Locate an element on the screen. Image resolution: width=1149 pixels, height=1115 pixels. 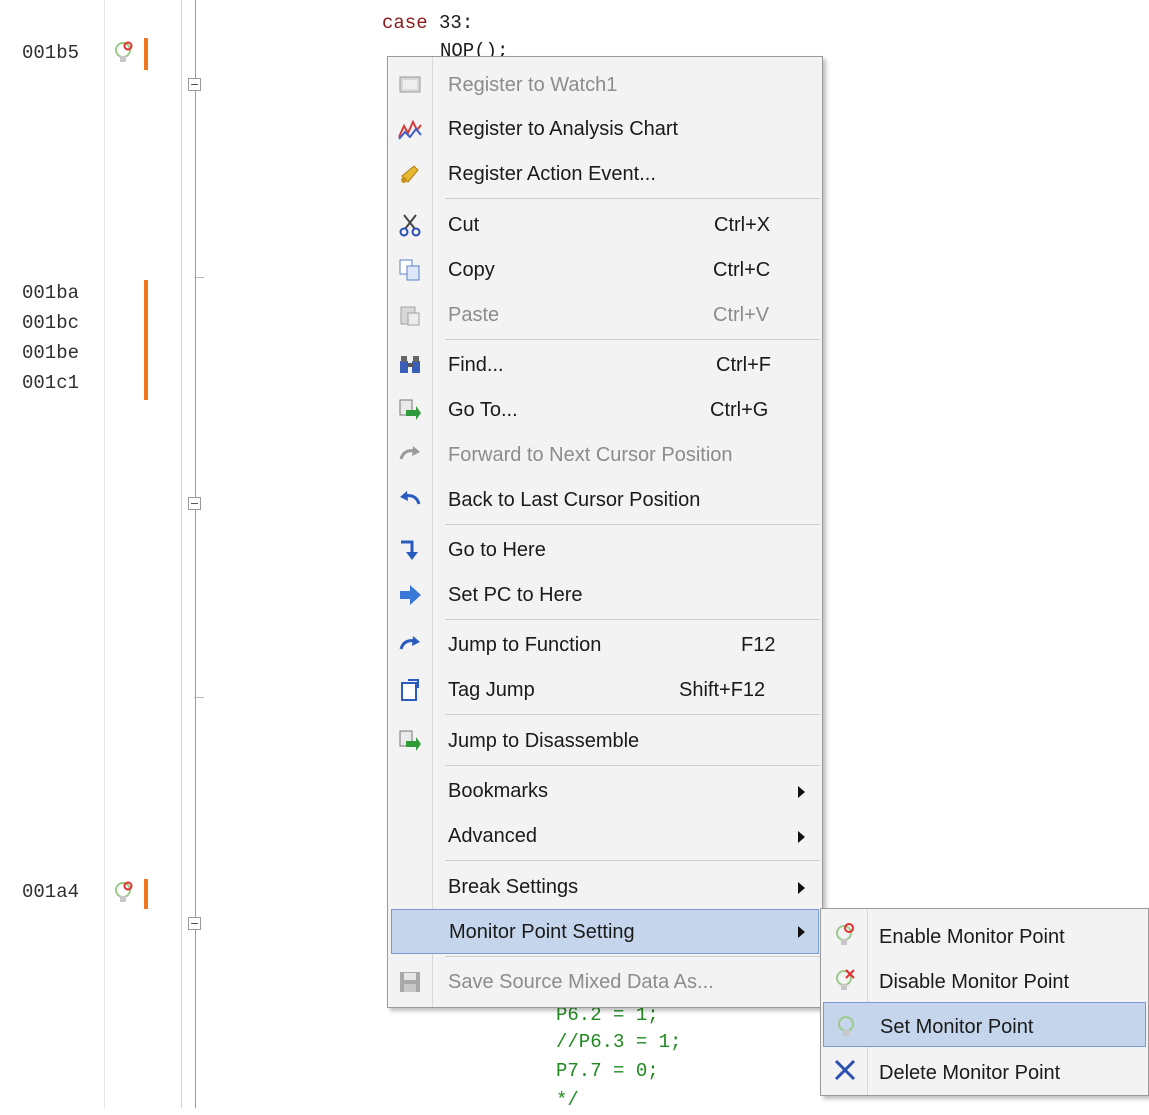
menu-item-shortcut: Ctrl+G is located at coordinates (739, 410).